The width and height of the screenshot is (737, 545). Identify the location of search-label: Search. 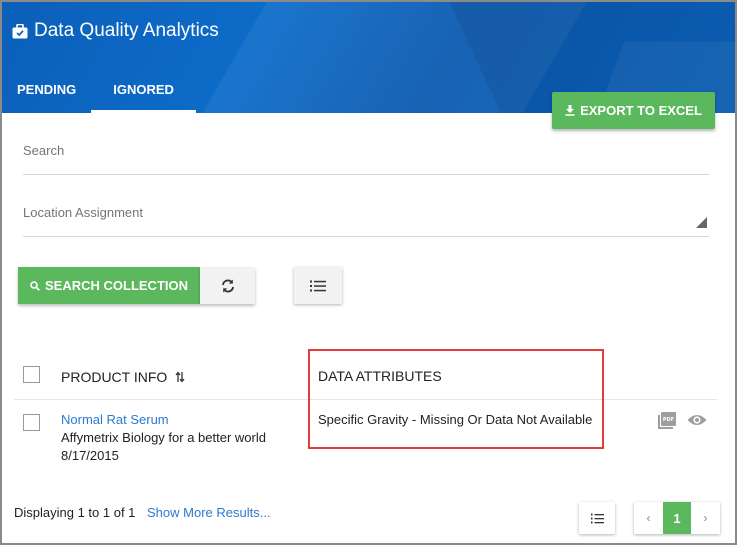
(44, 150).